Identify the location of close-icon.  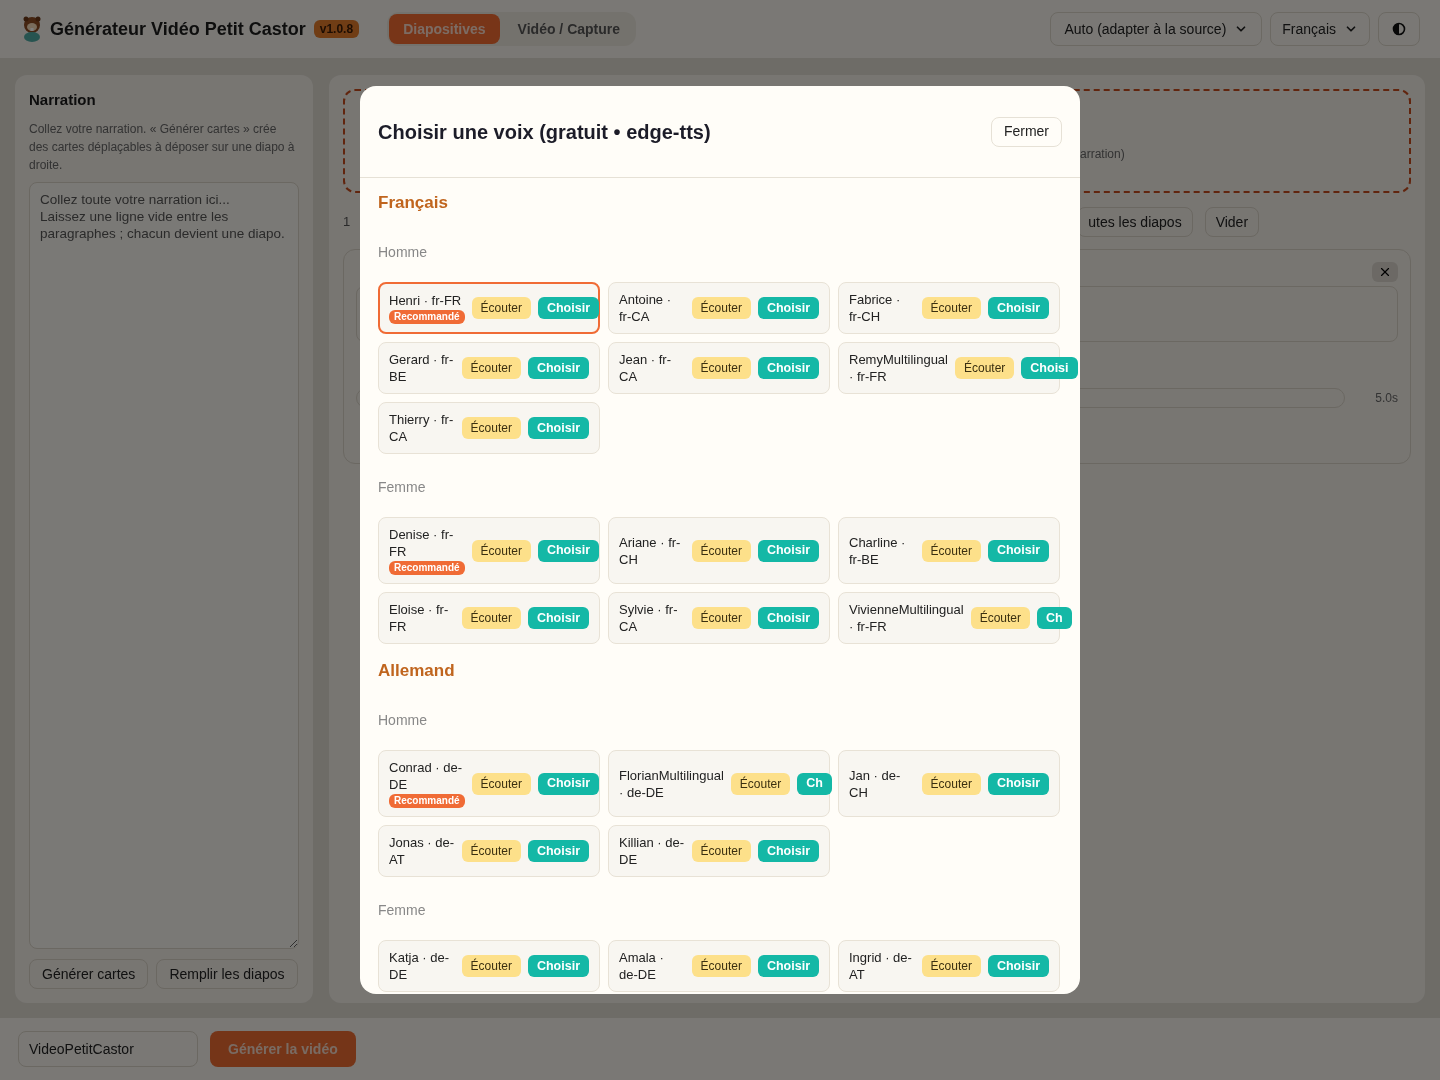
(1385, 272).